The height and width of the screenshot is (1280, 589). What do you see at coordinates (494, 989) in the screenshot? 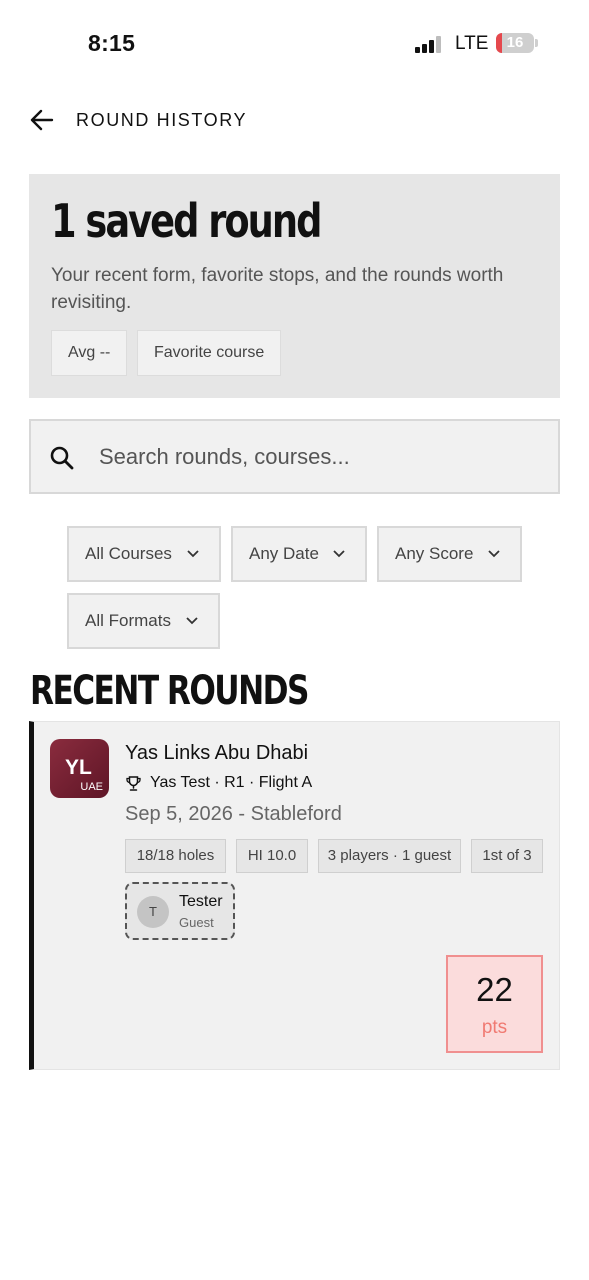
I see `score-value: 22` at bounding box center [494, 989].